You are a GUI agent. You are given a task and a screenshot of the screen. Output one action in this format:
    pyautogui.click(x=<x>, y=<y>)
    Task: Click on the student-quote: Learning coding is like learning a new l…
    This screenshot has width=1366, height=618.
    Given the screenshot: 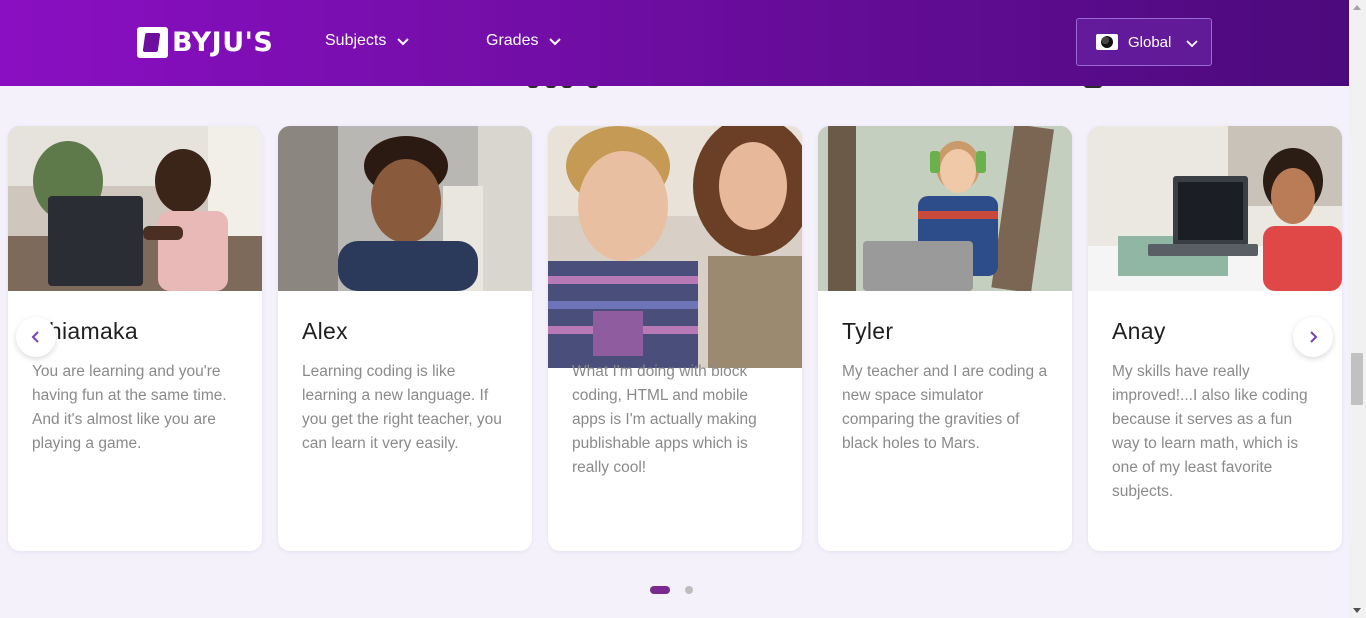 What is the action you would take?
    pyautogui.click(x=402, y=407)
    